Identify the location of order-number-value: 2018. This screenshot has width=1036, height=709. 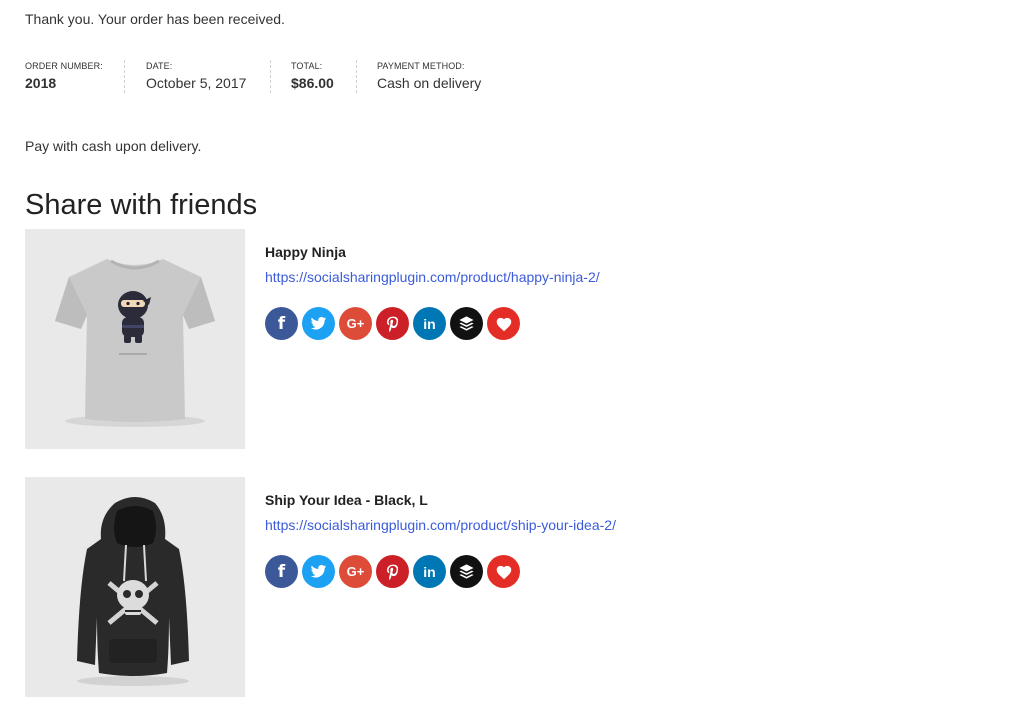
(41, 83).